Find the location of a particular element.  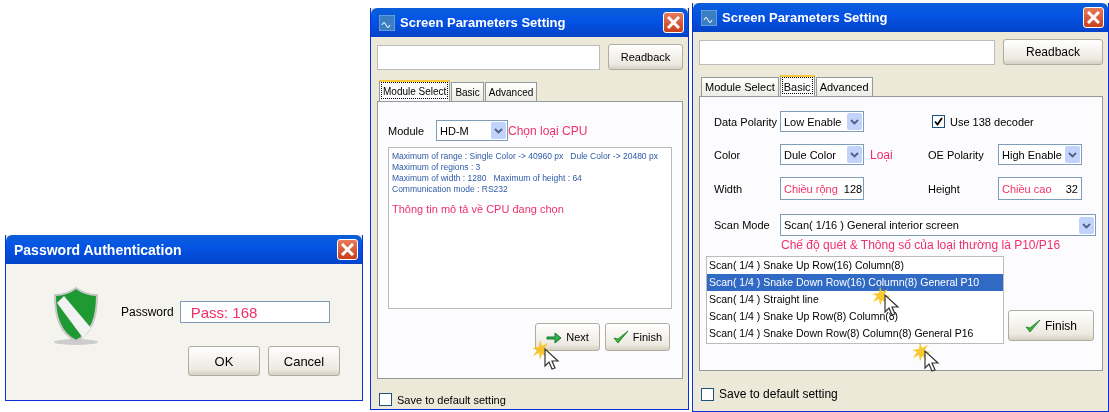

field-label: Data Polarity is located at coordinates (746, 121).